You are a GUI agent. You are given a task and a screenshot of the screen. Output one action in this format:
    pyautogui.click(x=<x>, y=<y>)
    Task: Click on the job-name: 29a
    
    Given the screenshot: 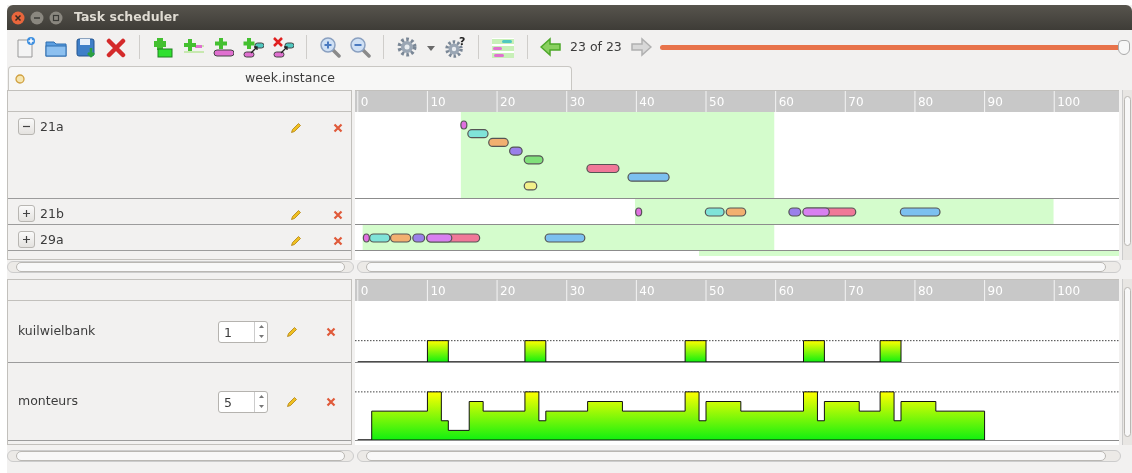 What is the action you would take?
    pyautogui.click(x=52, y=240)
    